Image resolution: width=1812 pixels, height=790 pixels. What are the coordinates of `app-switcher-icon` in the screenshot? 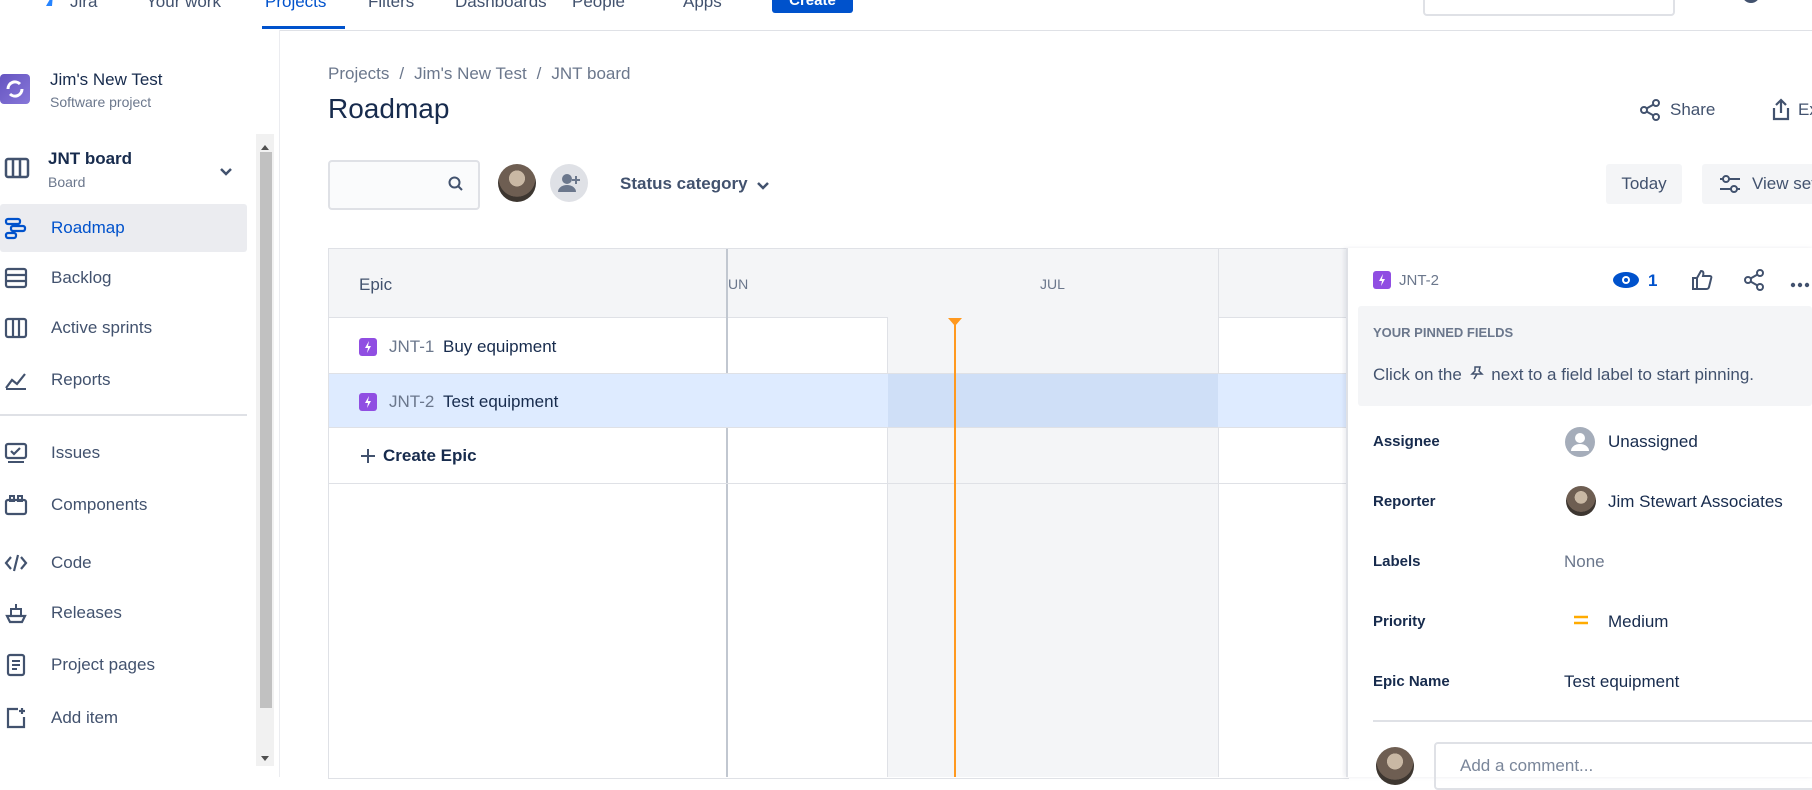 It's located at (15, 8).